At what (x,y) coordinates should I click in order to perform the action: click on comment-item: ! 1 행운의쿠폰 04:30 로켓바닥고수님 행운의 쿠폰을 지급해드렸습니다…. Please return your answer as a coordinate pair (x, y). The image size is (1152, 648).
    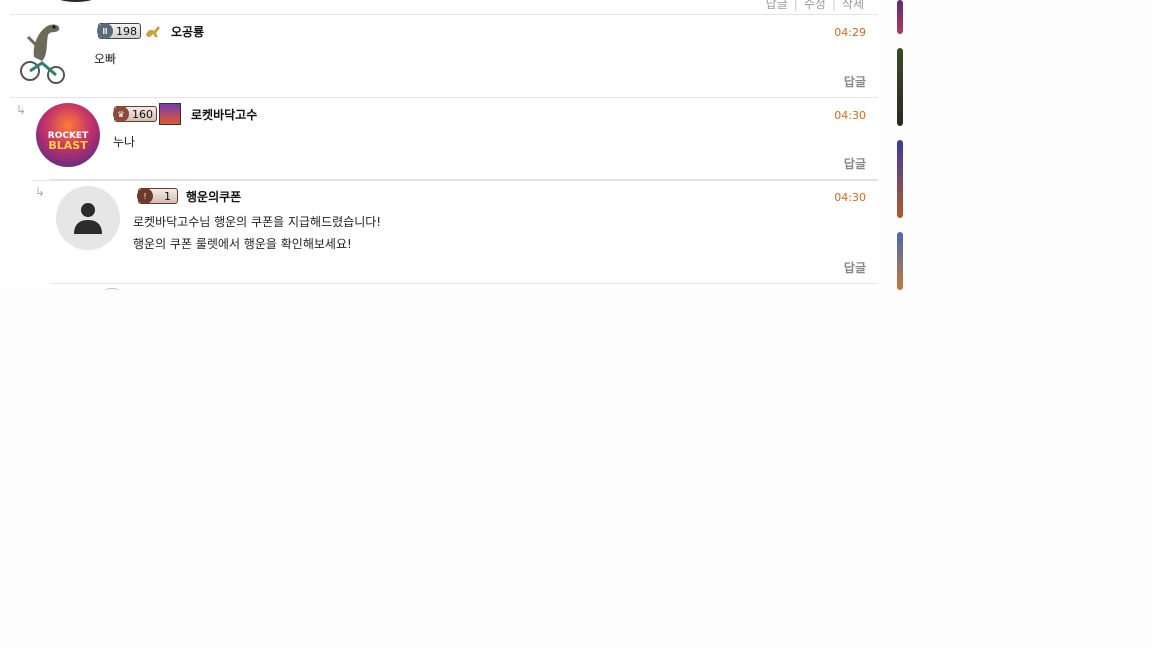
    Looking at the image, I should click on (464, 231).